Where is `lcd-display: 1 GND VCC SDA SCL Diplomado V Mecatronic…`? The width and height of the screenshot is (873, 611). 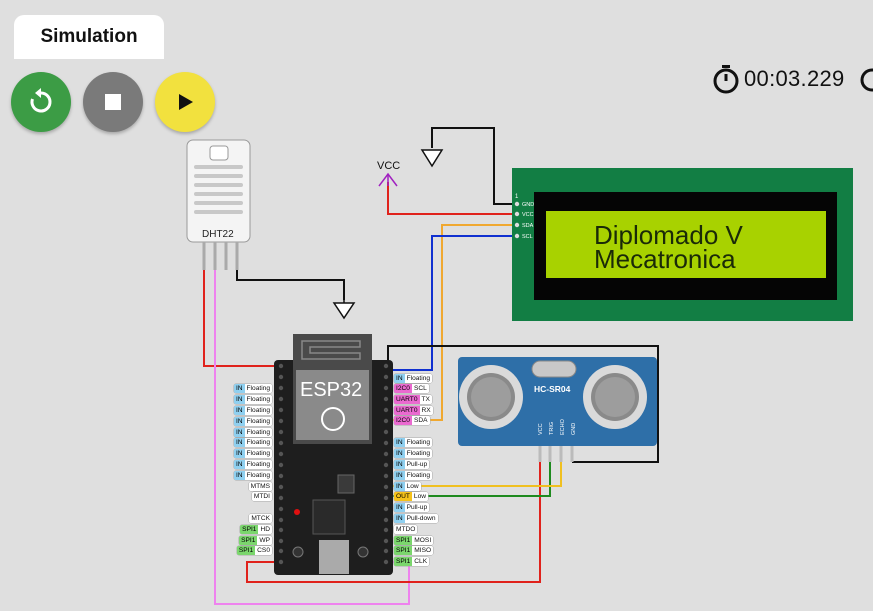 lcd-display: 1 GND VCC SDA SCL Diplomado V Mecatronic… is located at coordinates (682, 244).